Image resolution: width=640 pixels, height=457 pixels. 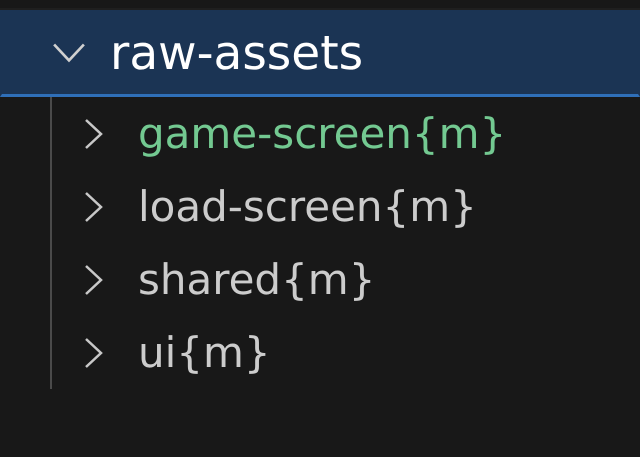 I want to click on folder-row: load-screen{m}, so click(x=346, y=206).